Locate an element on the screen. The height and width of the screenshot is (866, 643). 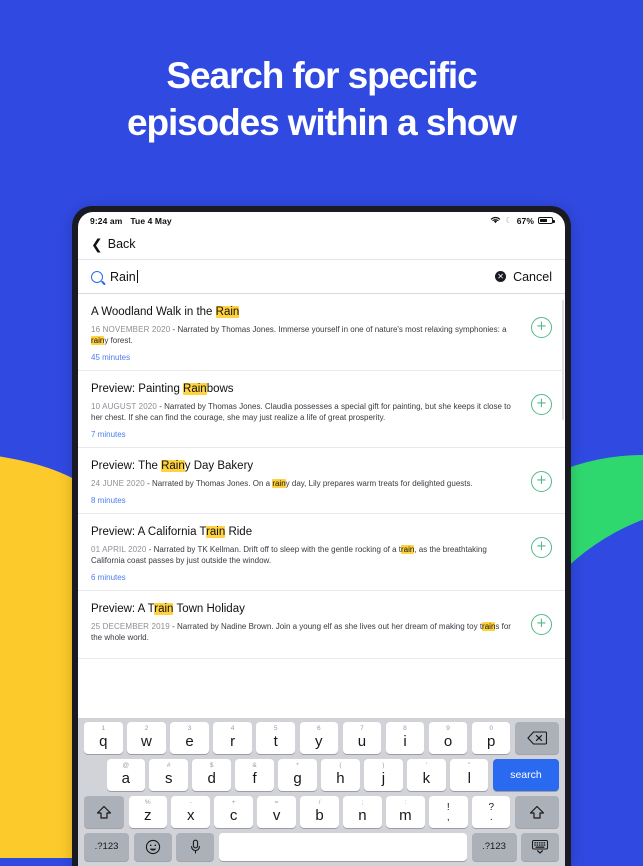
battery-percent: 67% is located at coordinates (525, 220).